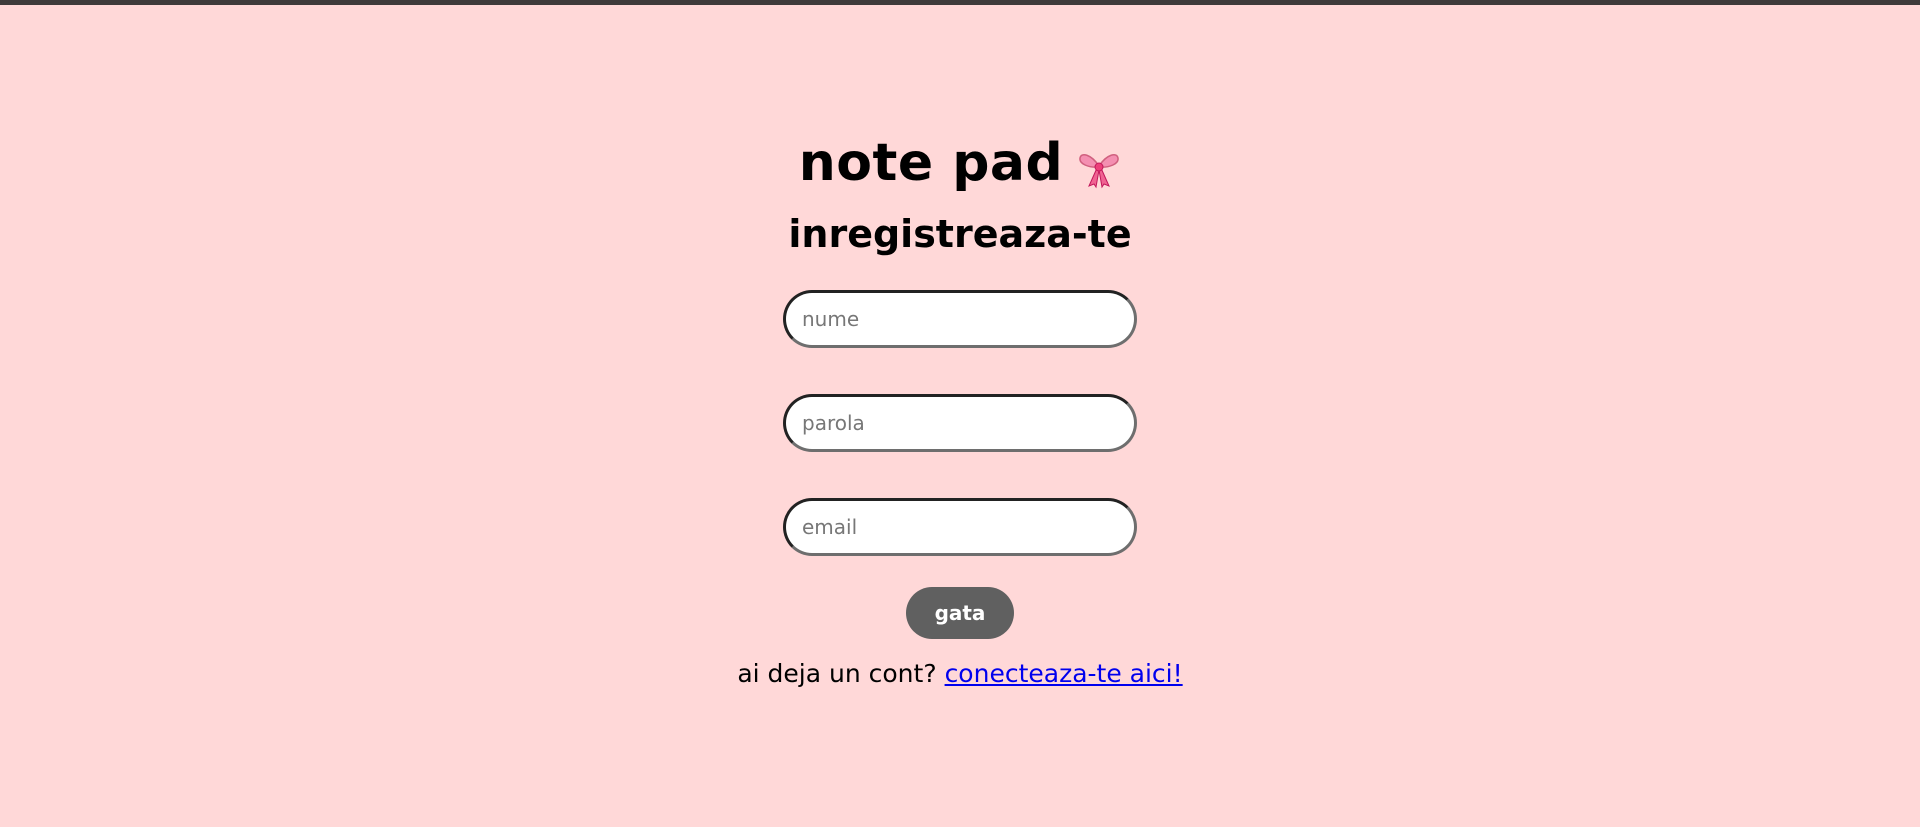 The image size is (1920, 827). Describe the element at coordinates (960, 319) in the screenshot. I see `name-input` at that location.